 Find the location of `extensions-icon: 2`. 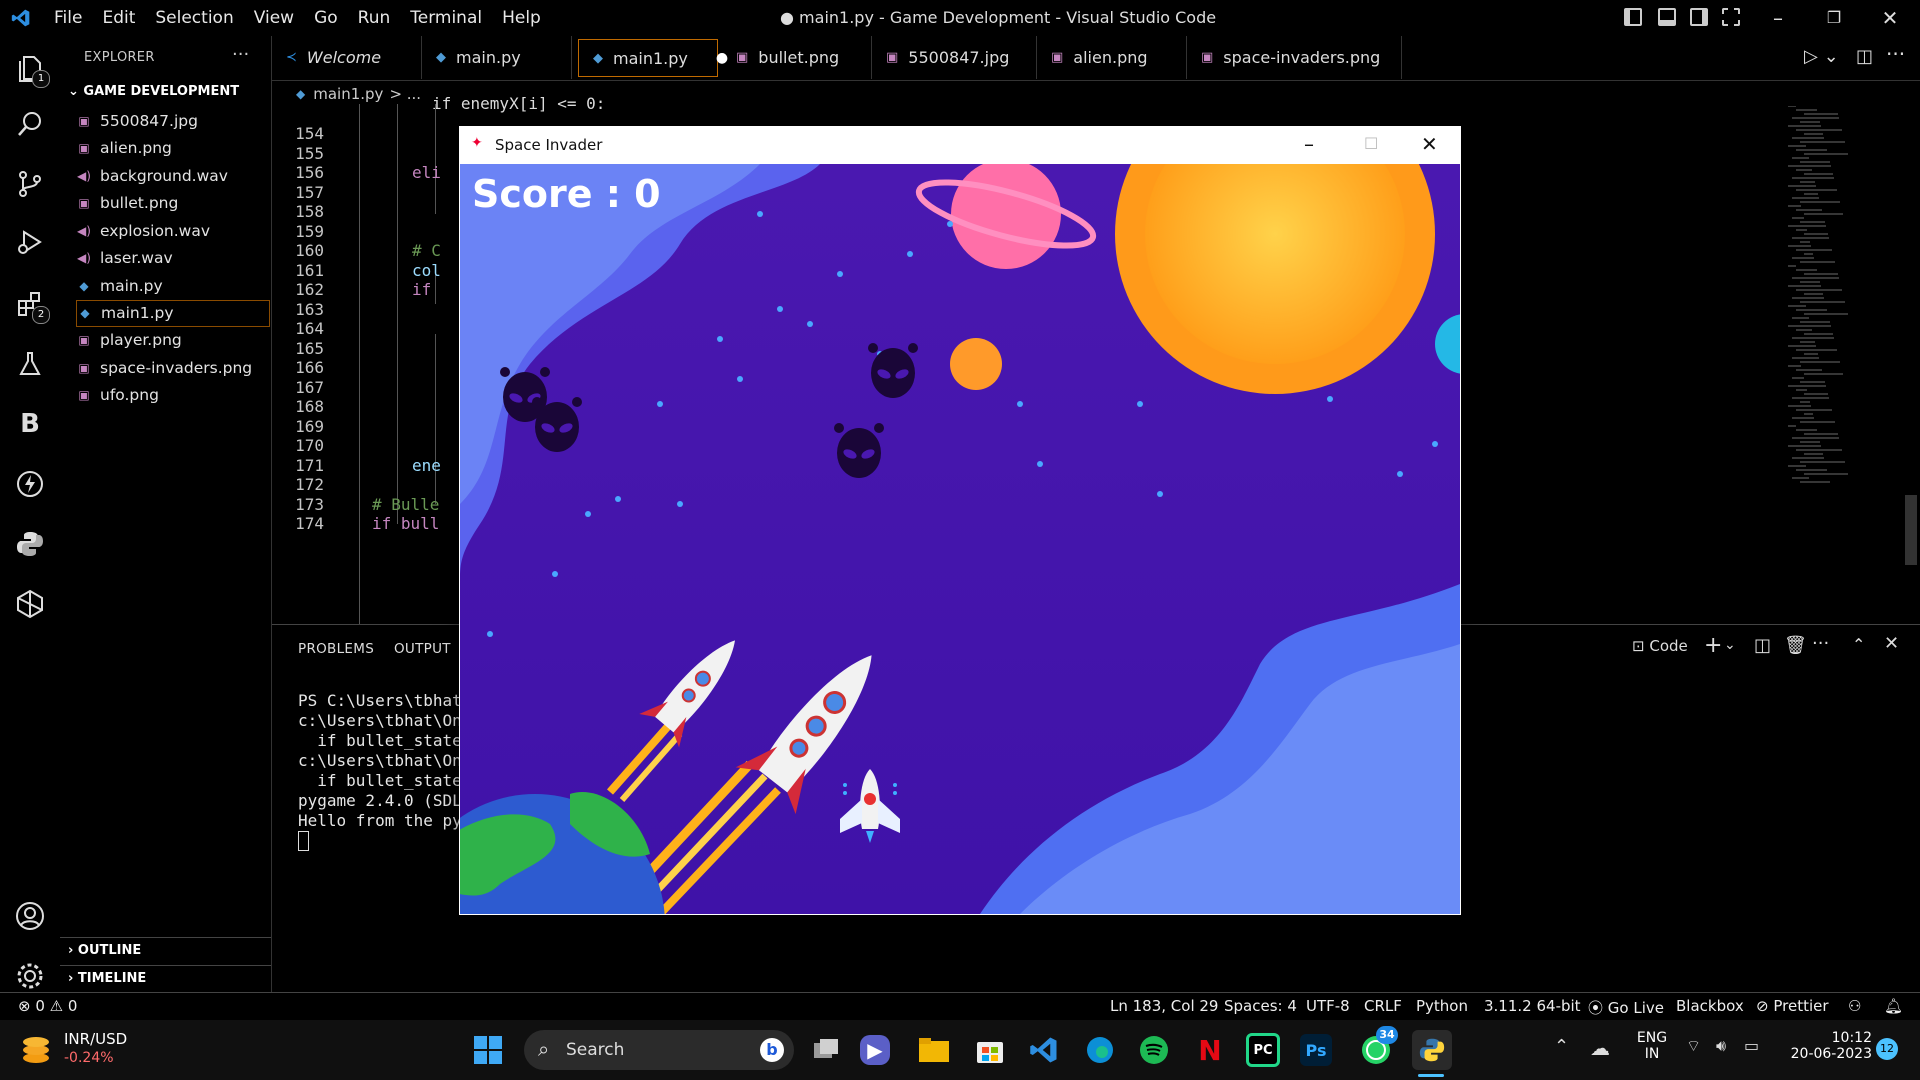

extensions-icon: 2 is located at coordinates (32, 306).